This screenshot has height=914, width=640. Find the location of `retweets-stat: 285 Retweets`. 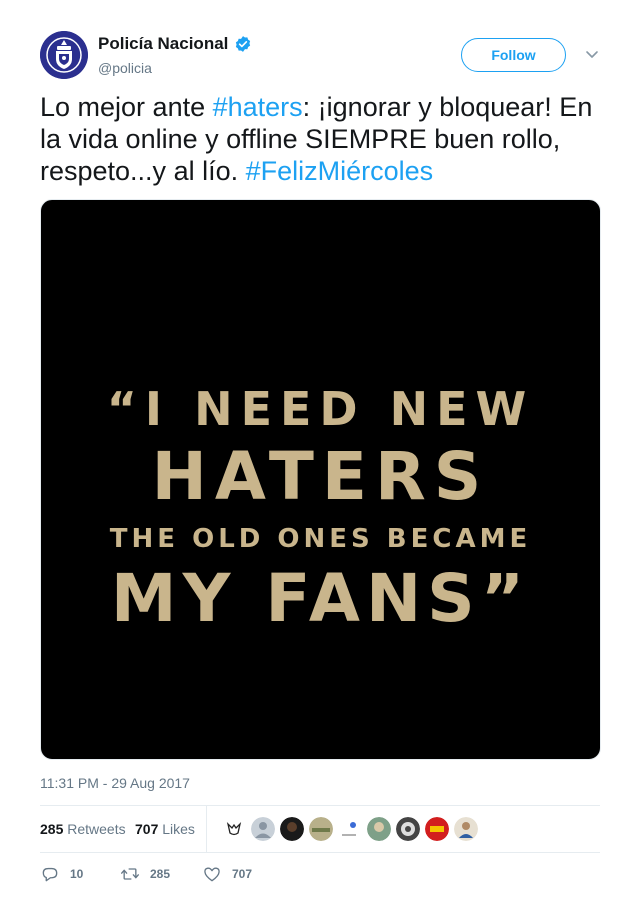

retweets-stat: 285 Retweets is located at coordinates (83, 829).